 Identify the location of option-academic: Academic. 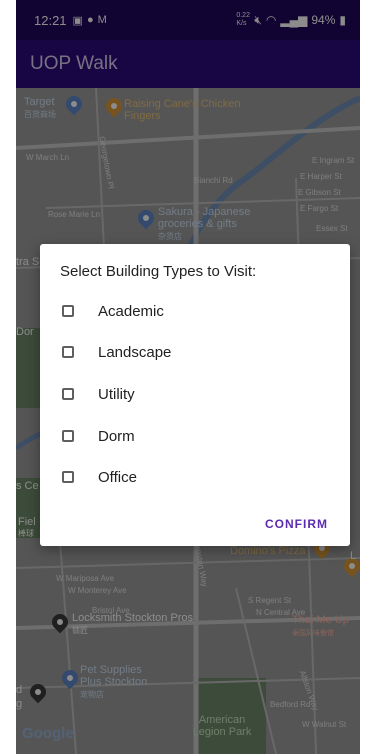
(113, 311).